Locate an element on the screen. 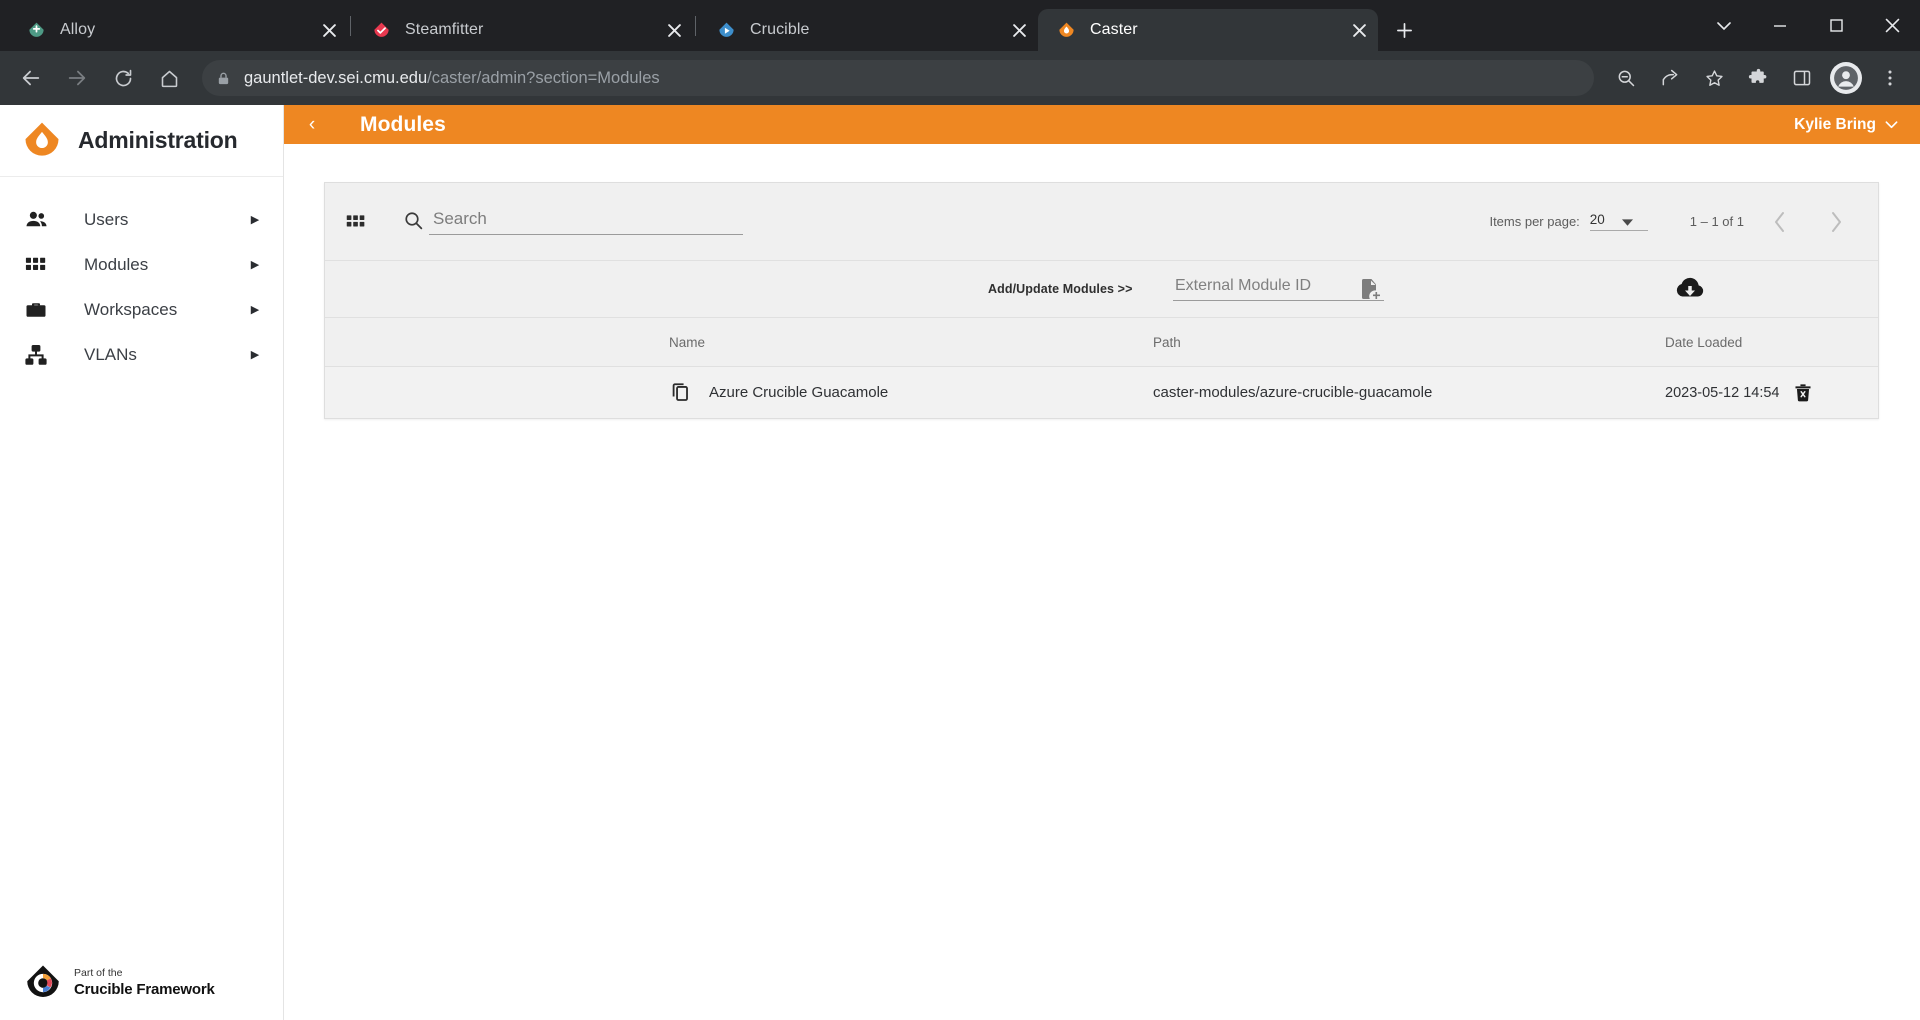 The width and height of the screenshot is (1920, 1020). crucible-framework-footer: Part of the Crucible Framework is located at coordinates (118, 983).